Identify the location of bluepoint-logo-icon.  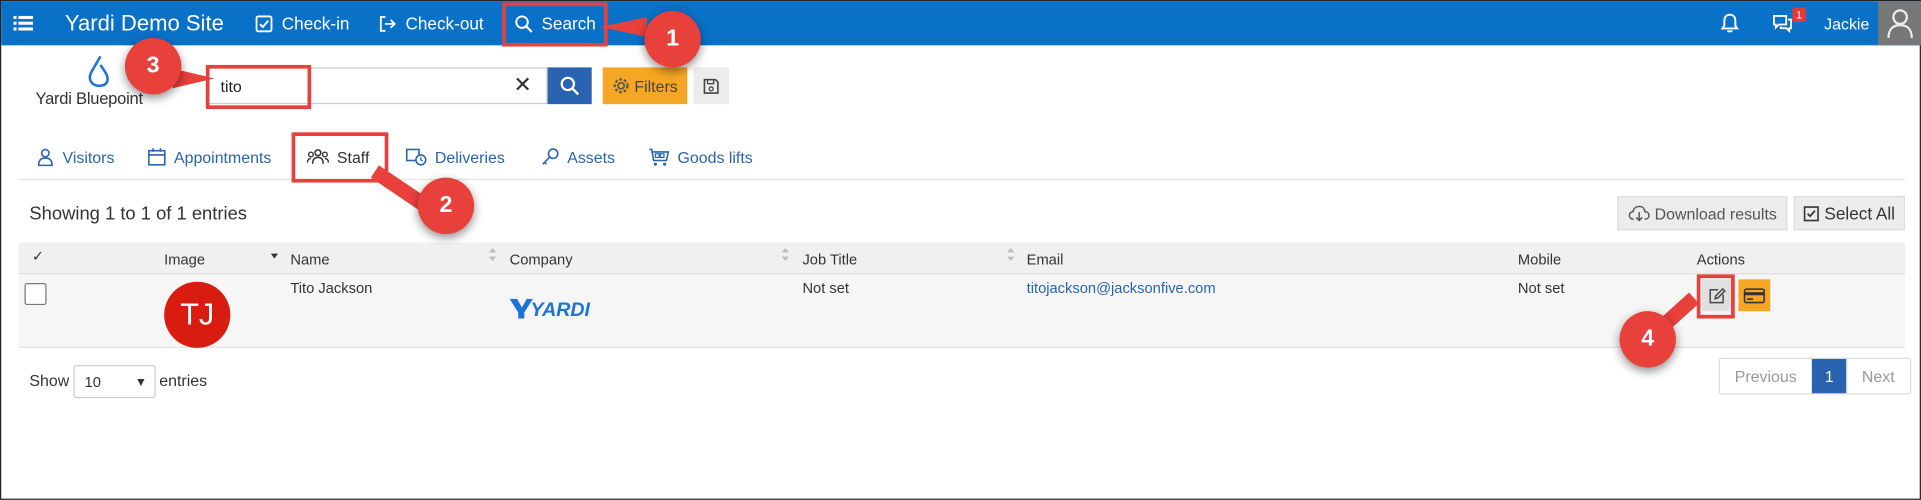
(98, 71).